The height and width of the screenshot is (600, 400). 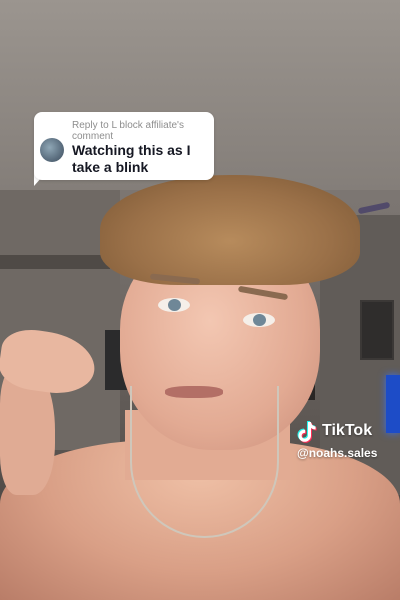 I want to click on comment-text: Watching this as I take a blink, so click(x=131, y=158).